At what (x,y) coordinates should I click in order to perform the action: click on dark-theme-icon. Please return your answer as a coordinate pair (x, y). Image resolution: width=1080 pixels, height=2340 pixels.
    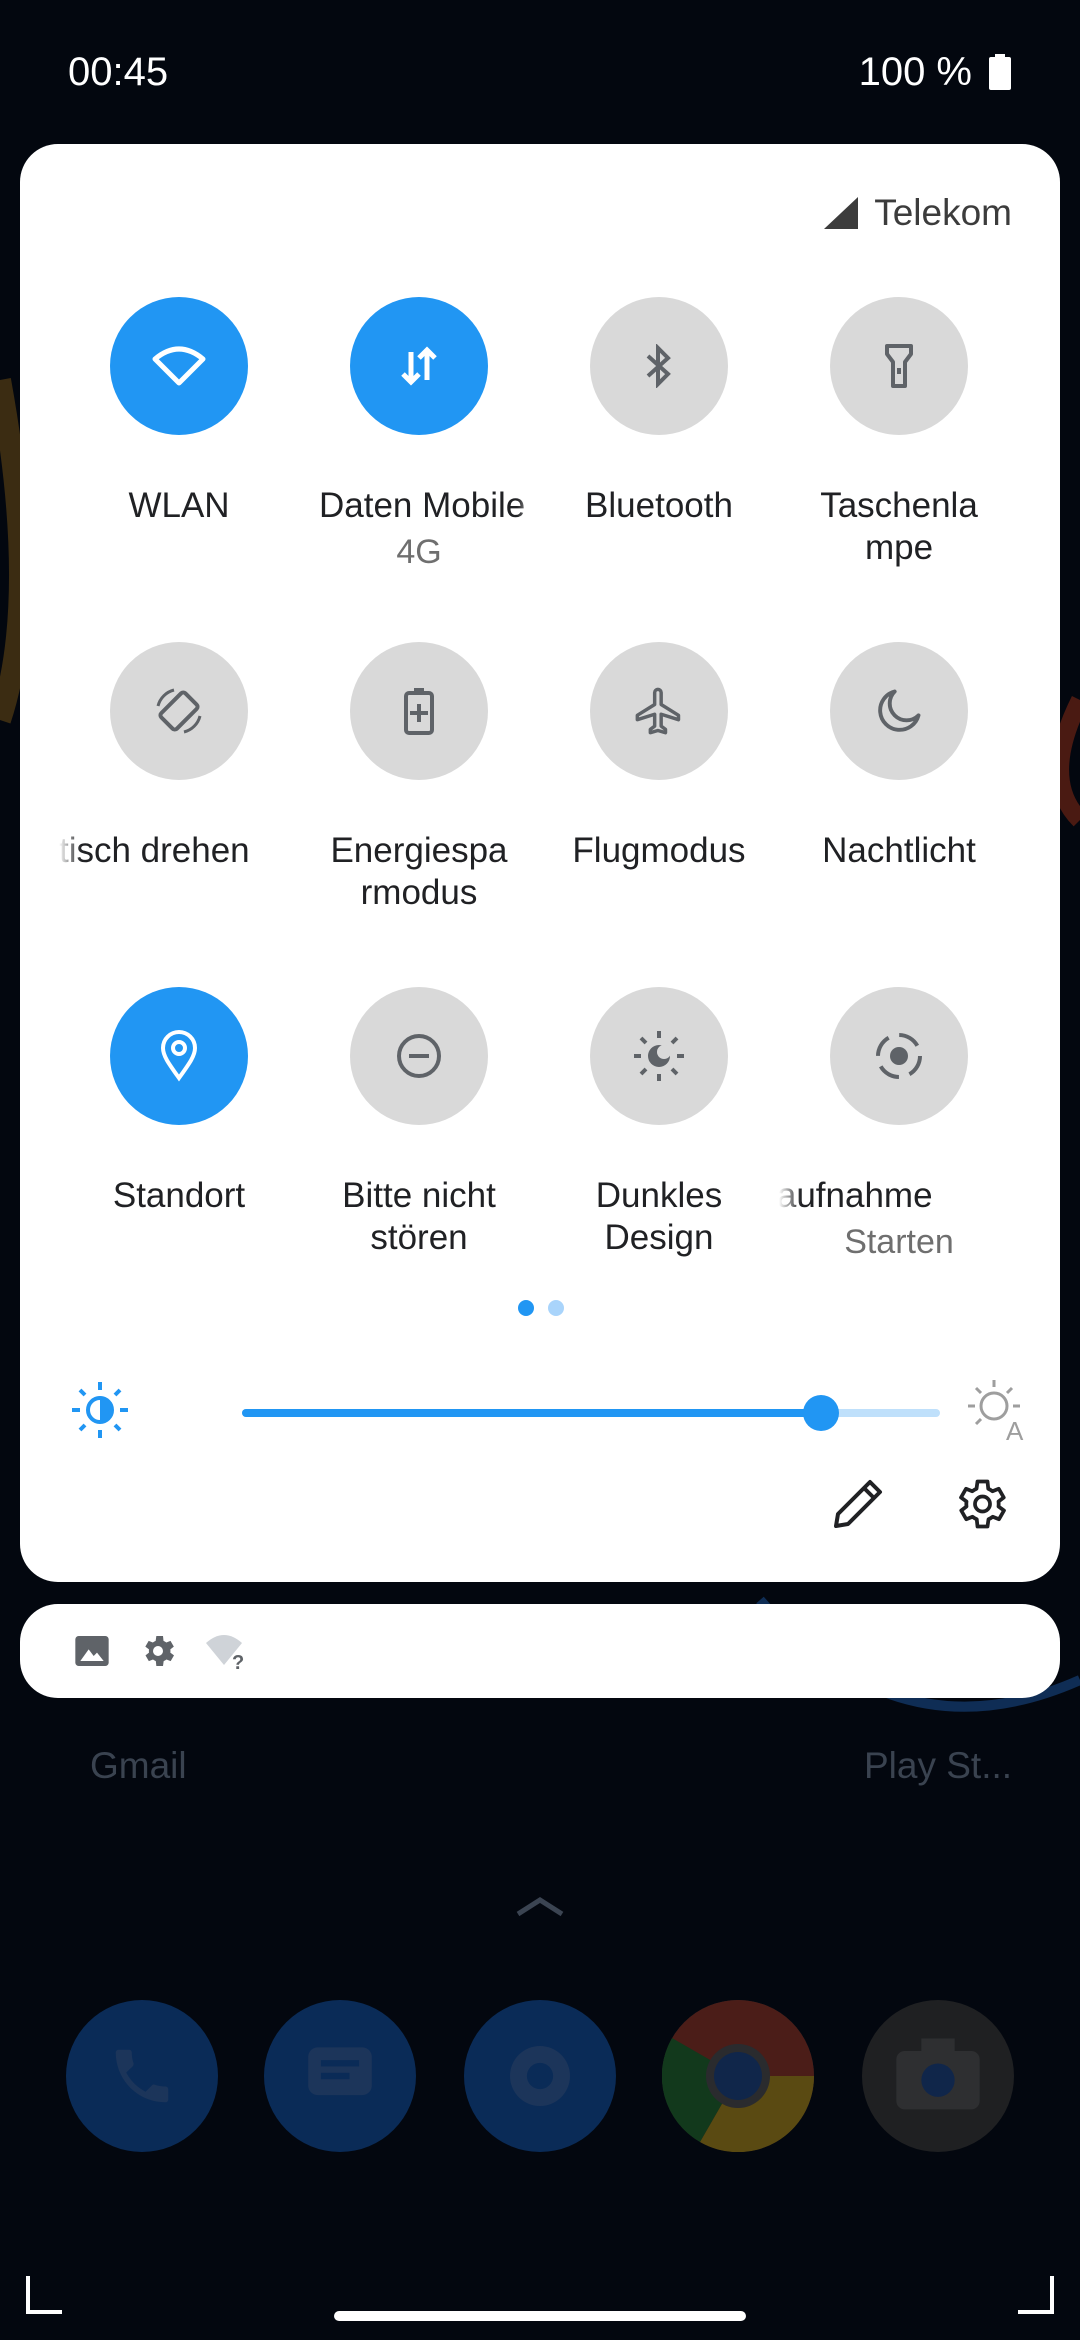
    Looking at the image, I should click on (659, 1056).